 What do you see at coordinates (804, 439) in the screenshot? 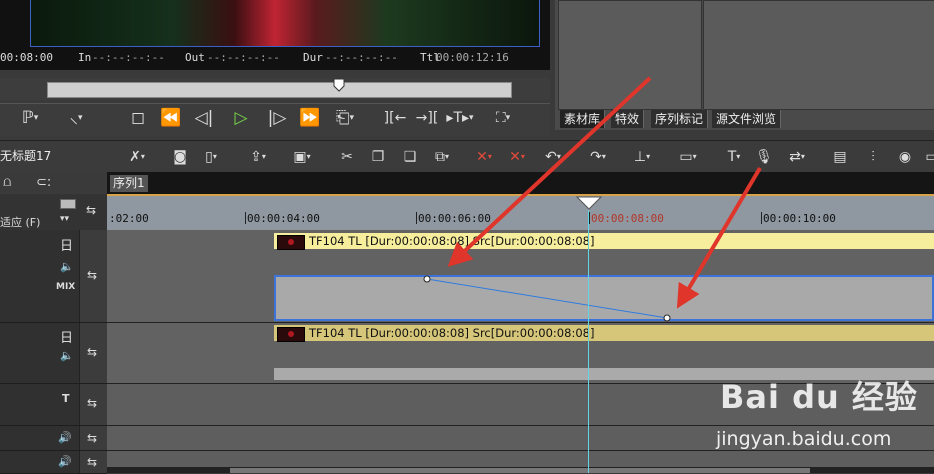
I see `baidu-url-text: jingyan.baidu.com` at bounding box center [804, 439].